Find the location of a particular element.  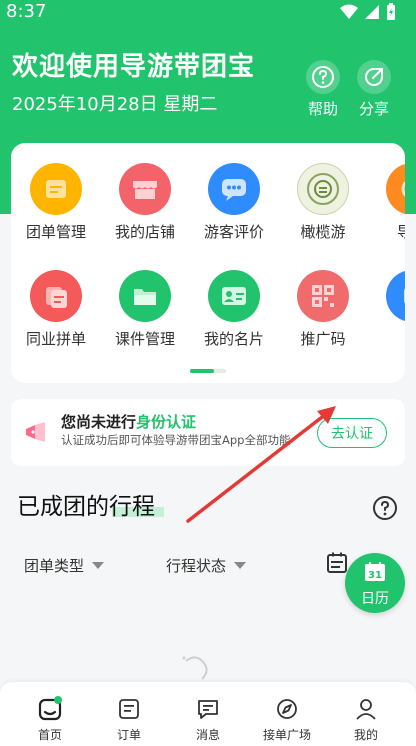

status-icons is located at coordinates (368, 12).